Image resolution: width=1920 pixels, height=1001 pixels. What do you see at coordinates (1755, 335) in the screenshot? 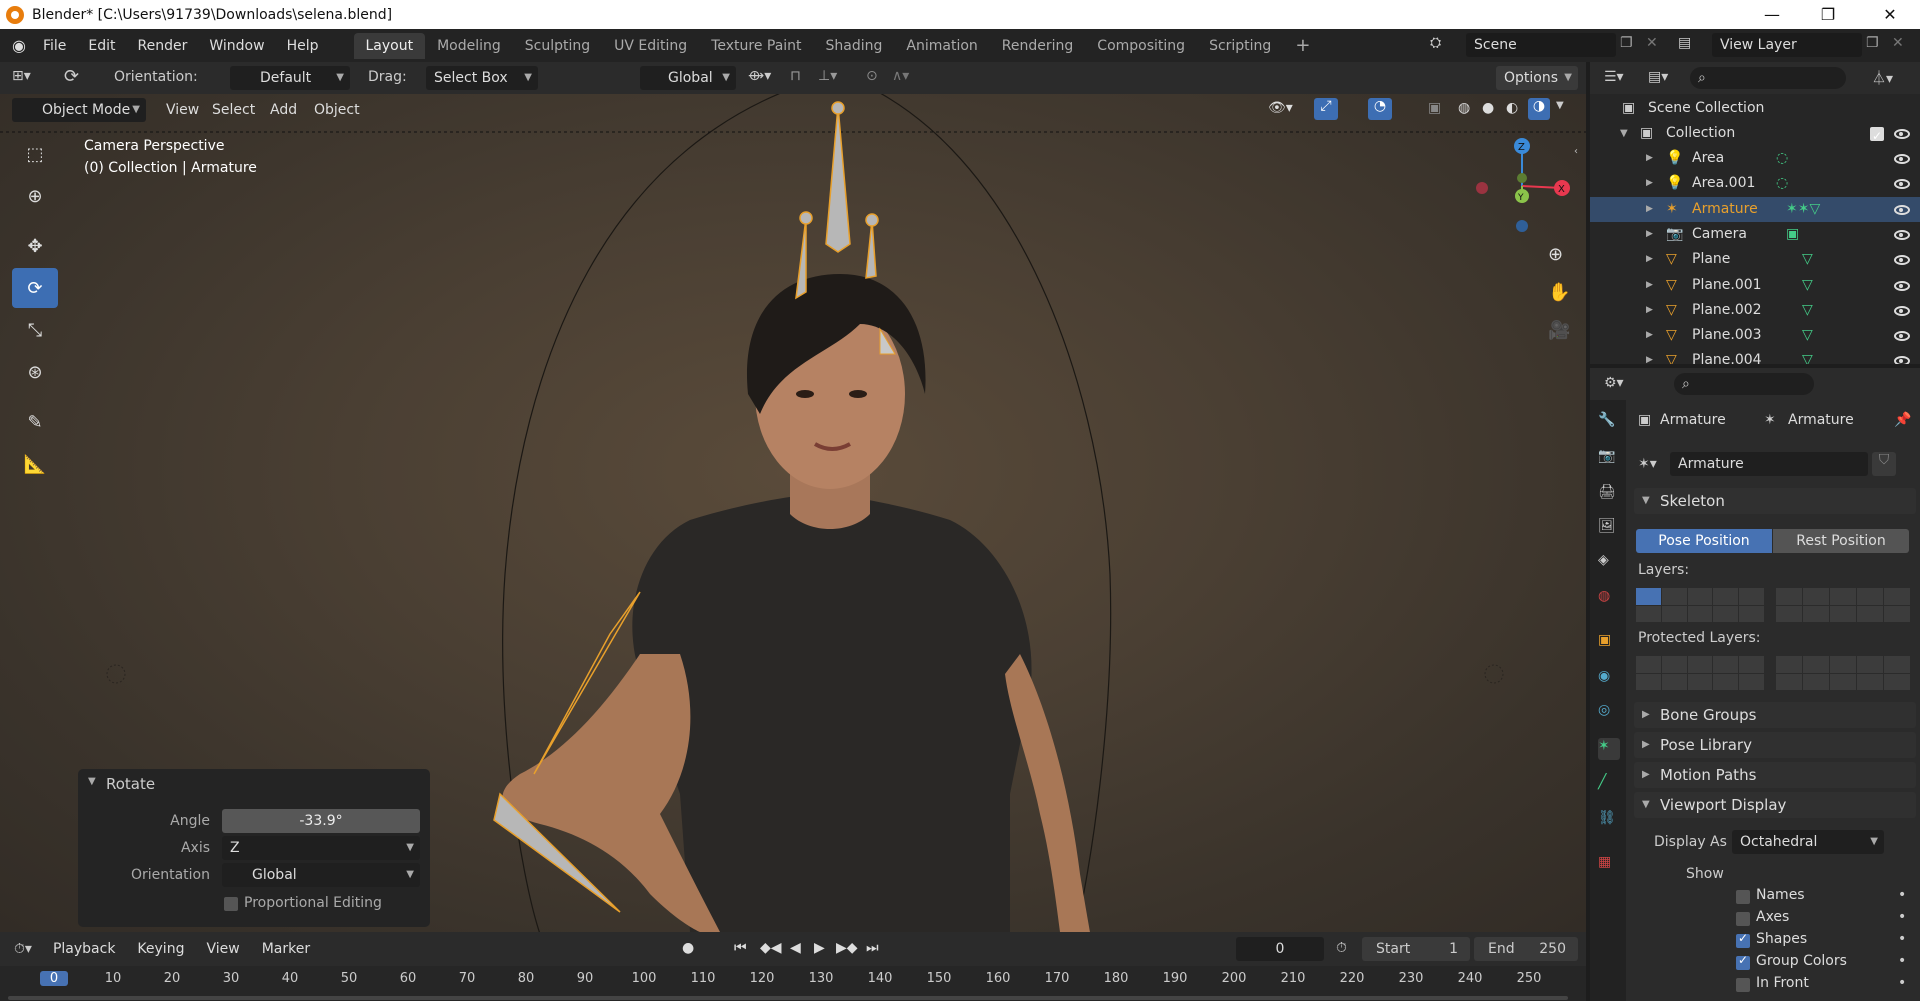
I see `outliner-item: ▶ ▽ Plane.003 ▽` at bounding box center [1755, 335].